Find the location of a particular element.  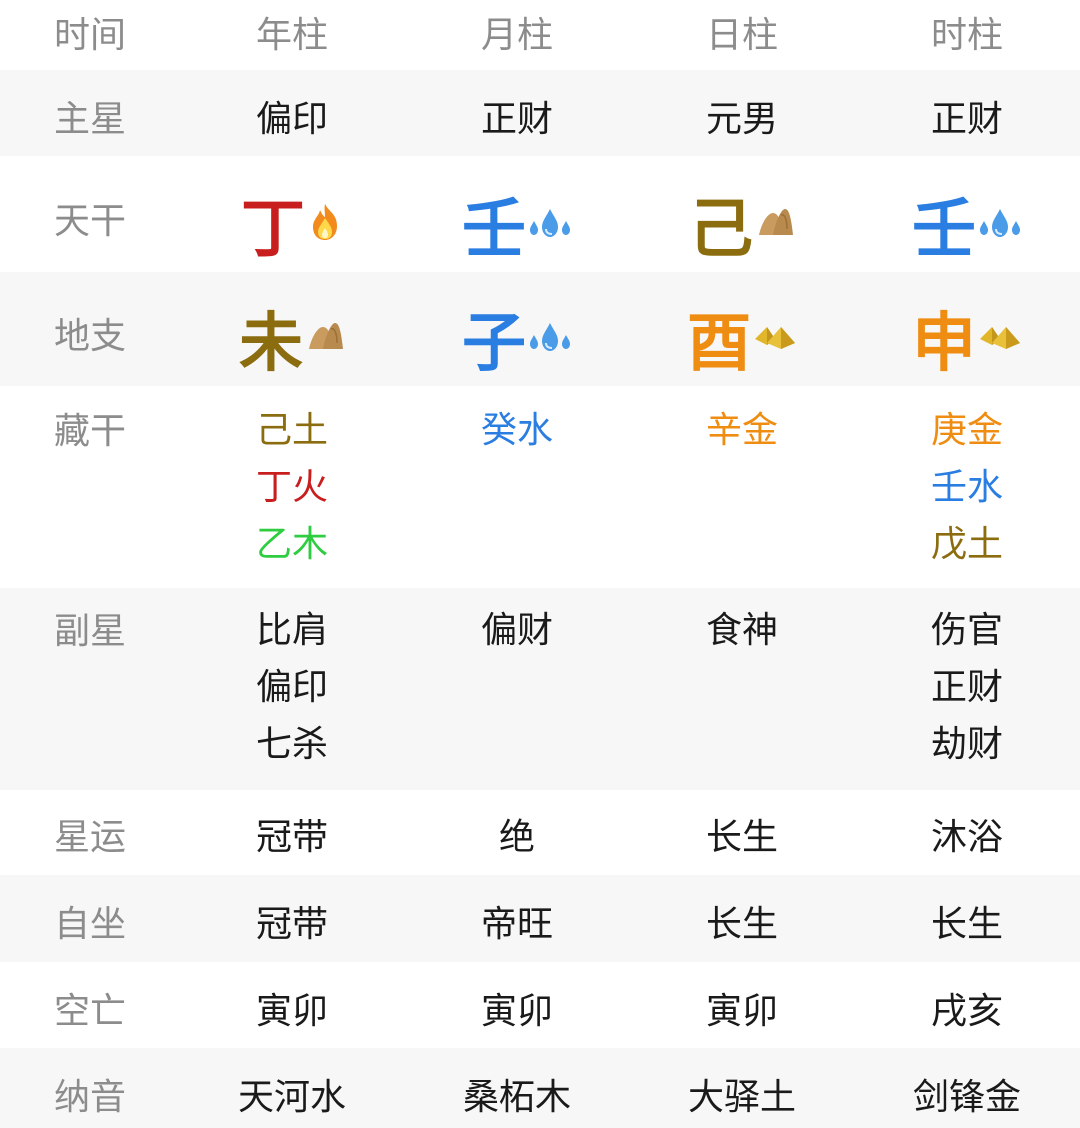

earthly-branch-year: 未 is located at coordinates (292, 338).